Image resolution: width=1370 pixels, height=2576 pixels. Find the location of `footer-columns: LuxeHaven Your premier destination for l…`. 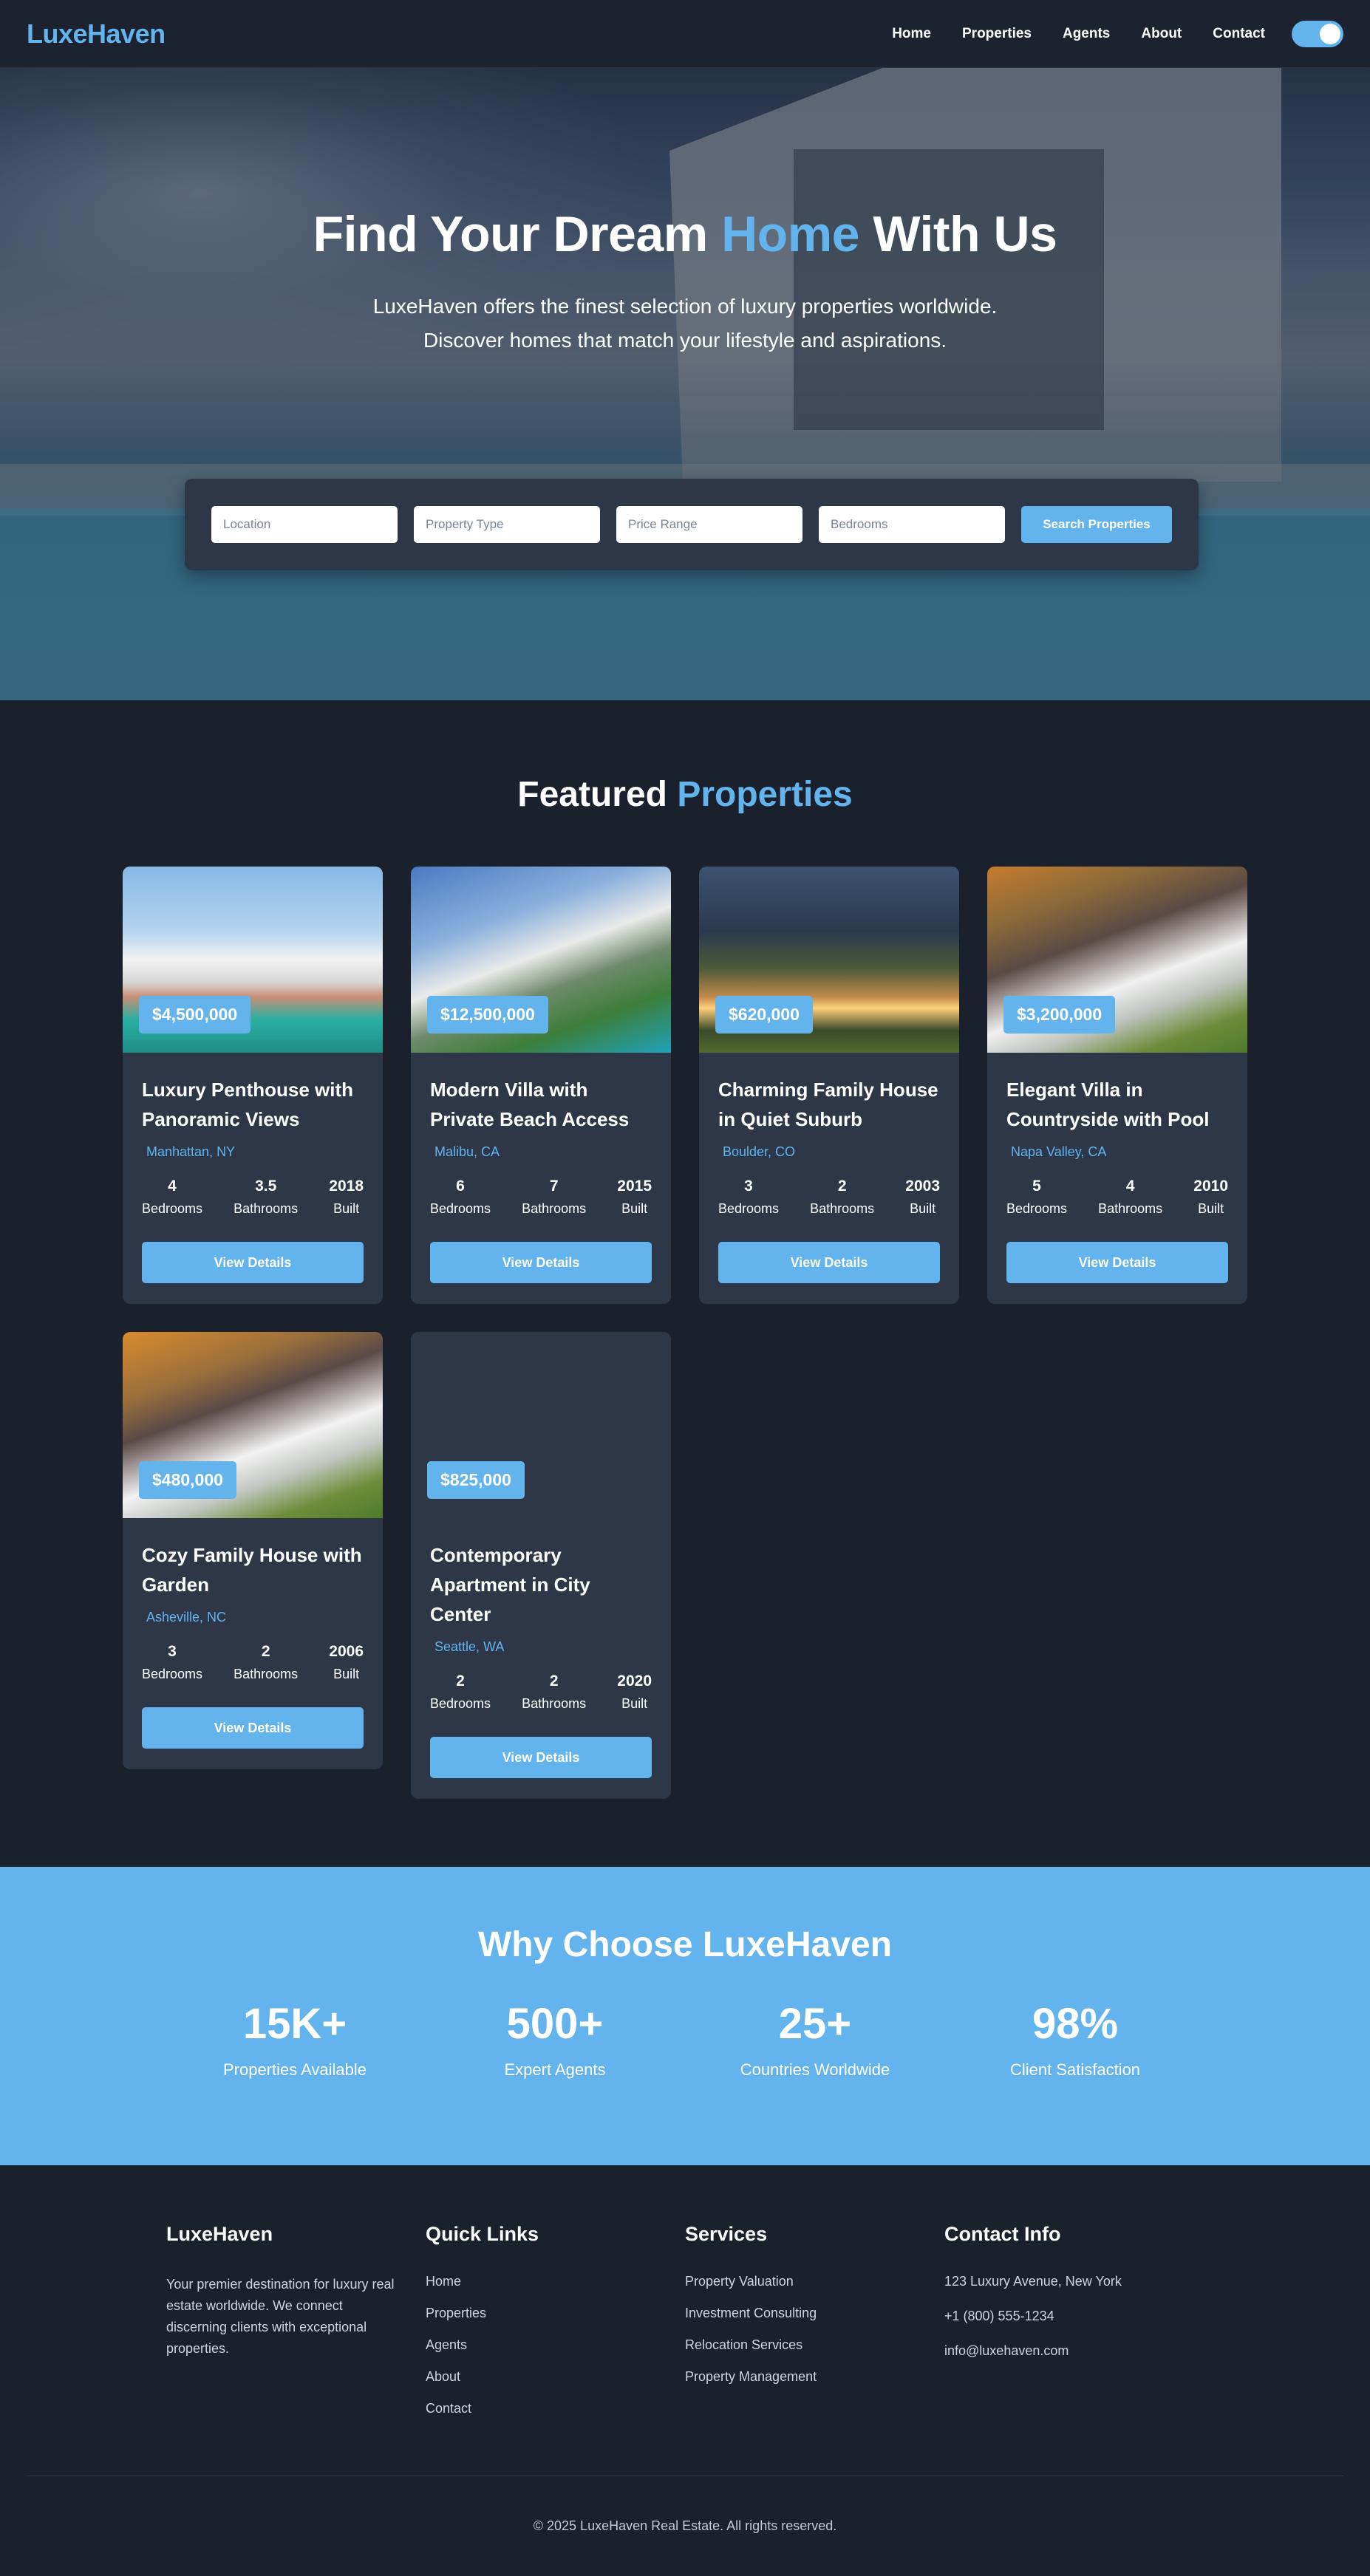

footer-columns: LuxeHaven Your premier destination for l… is located at coordinates (685, 2328).